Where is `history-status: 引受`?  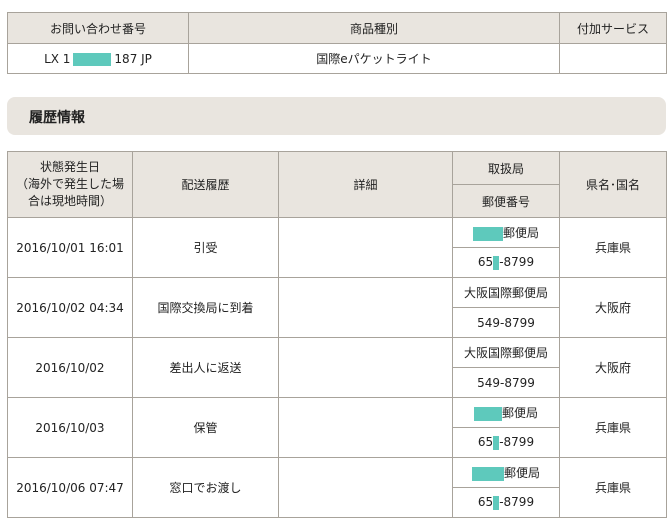
history-status: 引受 is located at coordinates (205, 247).